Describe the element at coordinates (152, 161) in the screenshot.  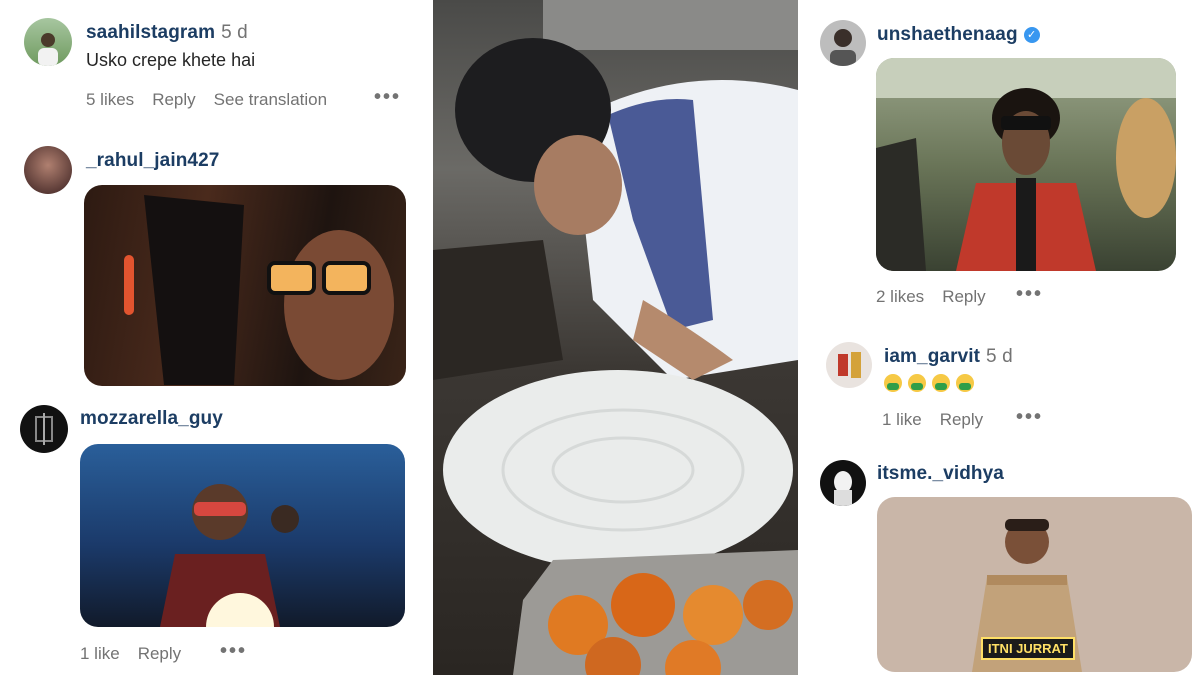
I see `comment-username: _rahul_jain427` at that location.